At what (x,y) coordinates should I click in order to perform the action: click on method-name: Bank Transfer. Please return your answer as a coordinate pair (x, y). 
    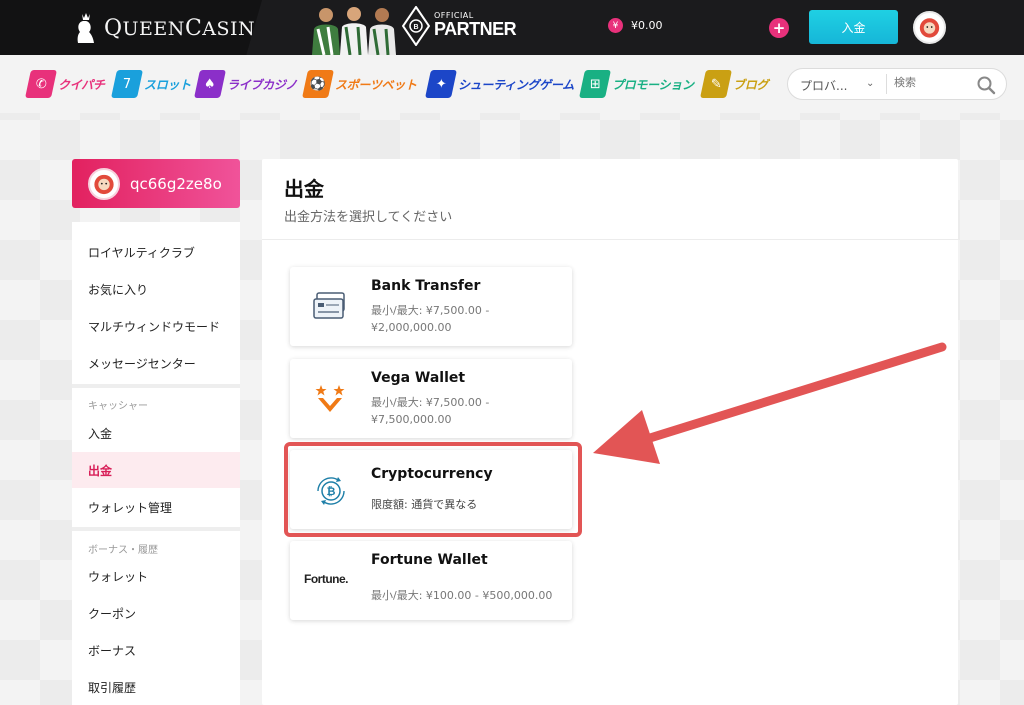
    Looking at the image, I should click on (426, 286).